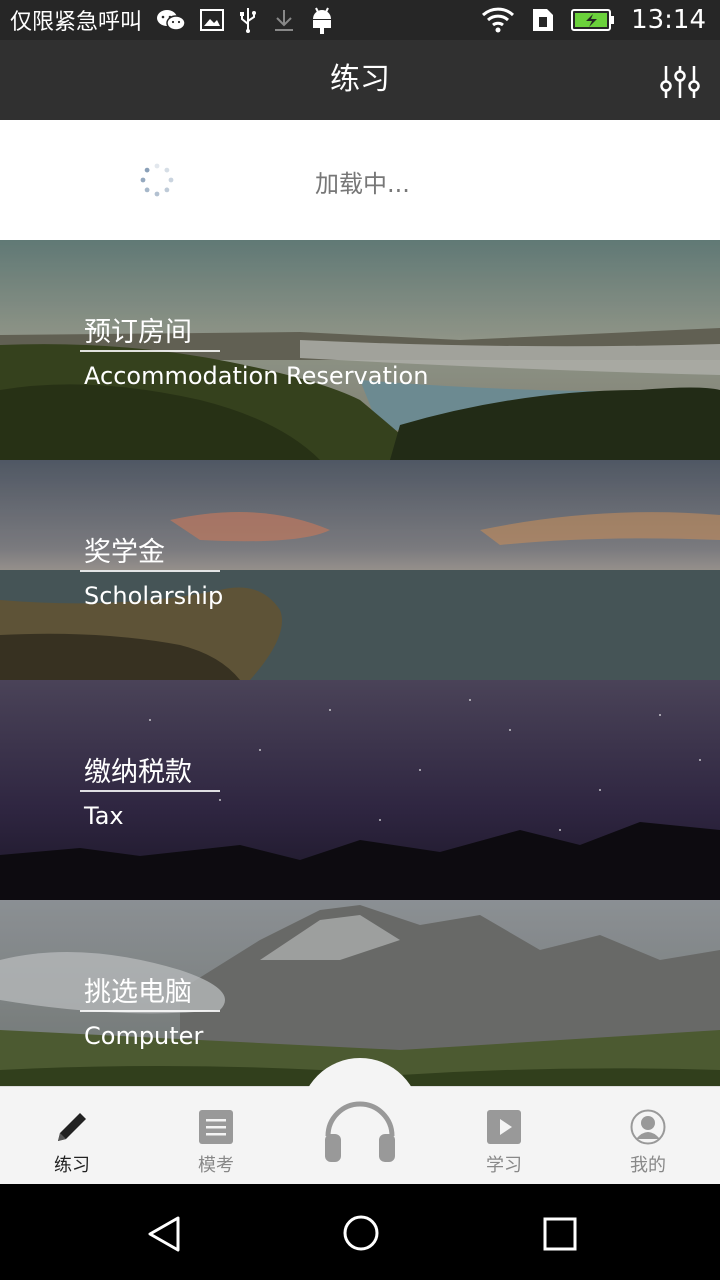 The height and width of the screenshot is (1280, 720). Describe the element at coordinates (648, 1165) in the screenshot. I see `tab-label: 我的` at that location.